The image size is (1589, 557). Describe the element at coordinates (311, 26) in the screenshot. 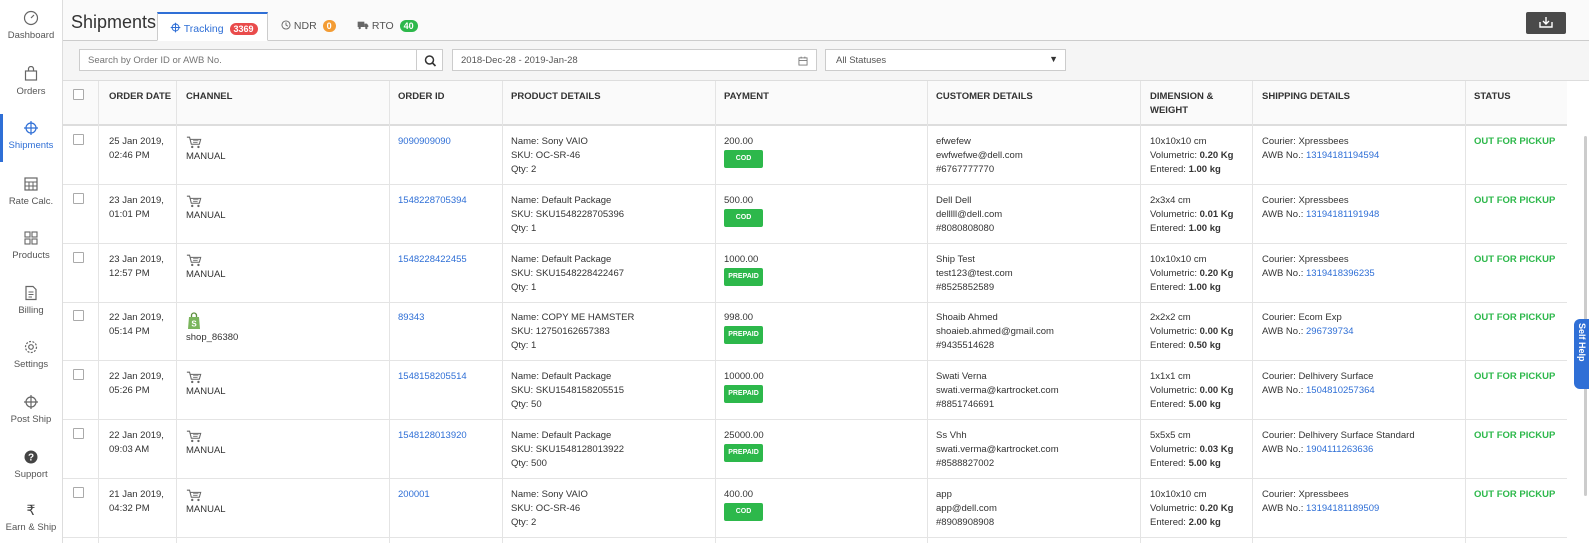

I see `tab-ndr: NDR 0` at that location.